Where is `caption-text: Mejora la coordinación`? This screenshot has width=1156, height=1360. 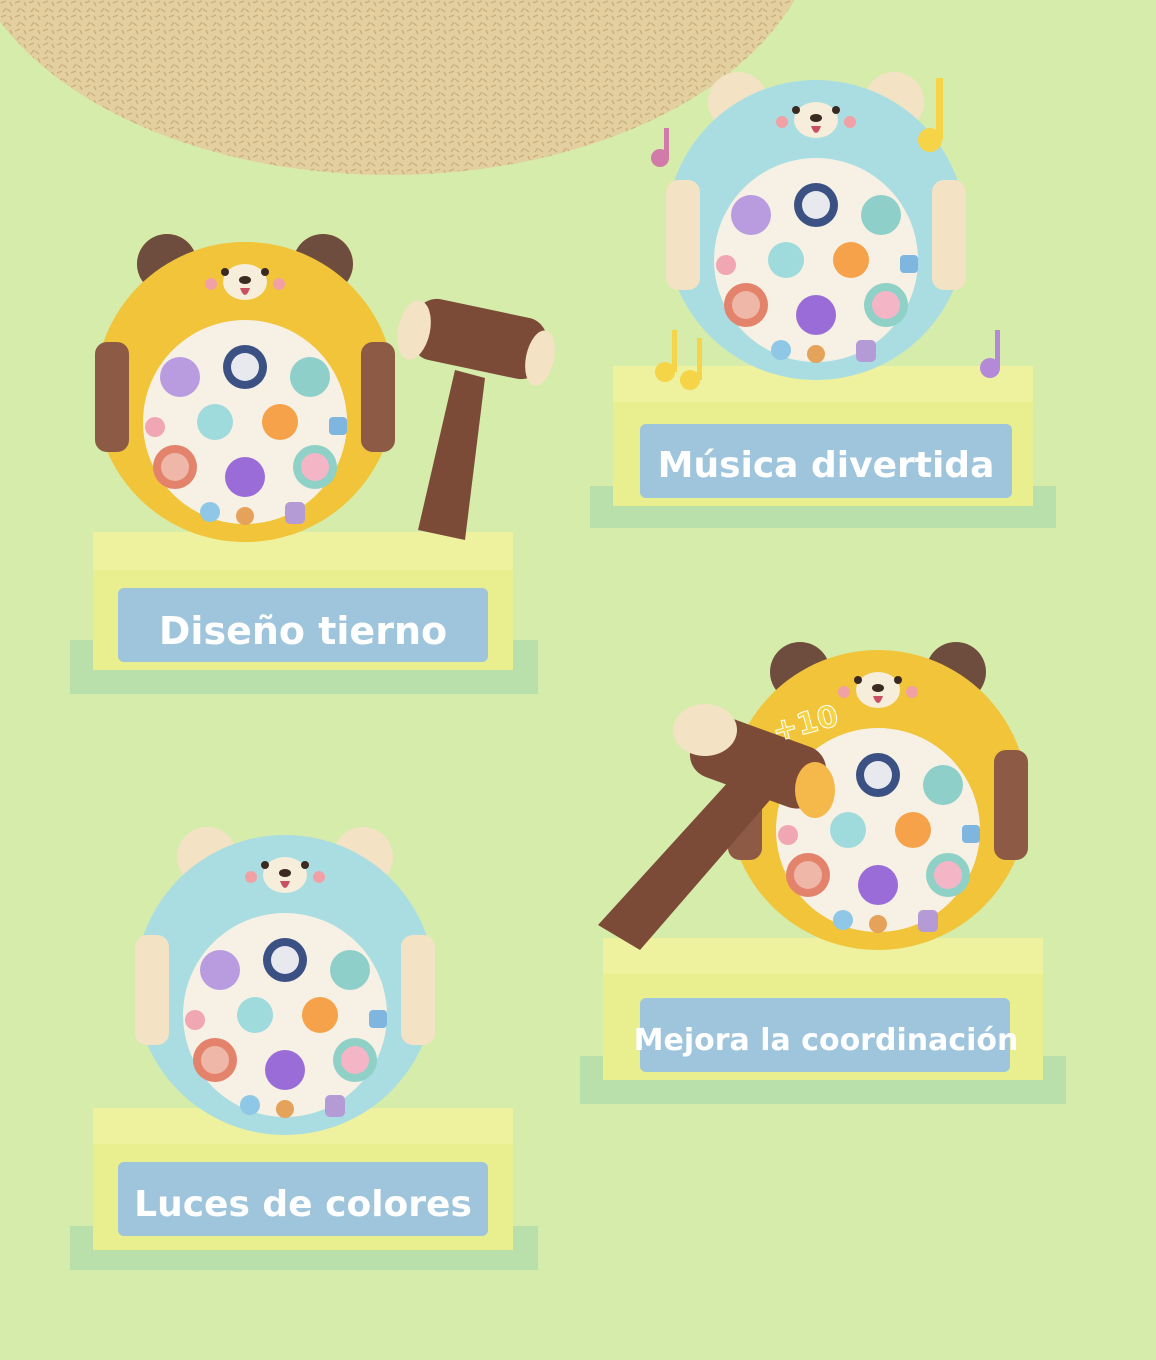 caption-text: Mejora la coordinación is located at coordinates (826, 1040).